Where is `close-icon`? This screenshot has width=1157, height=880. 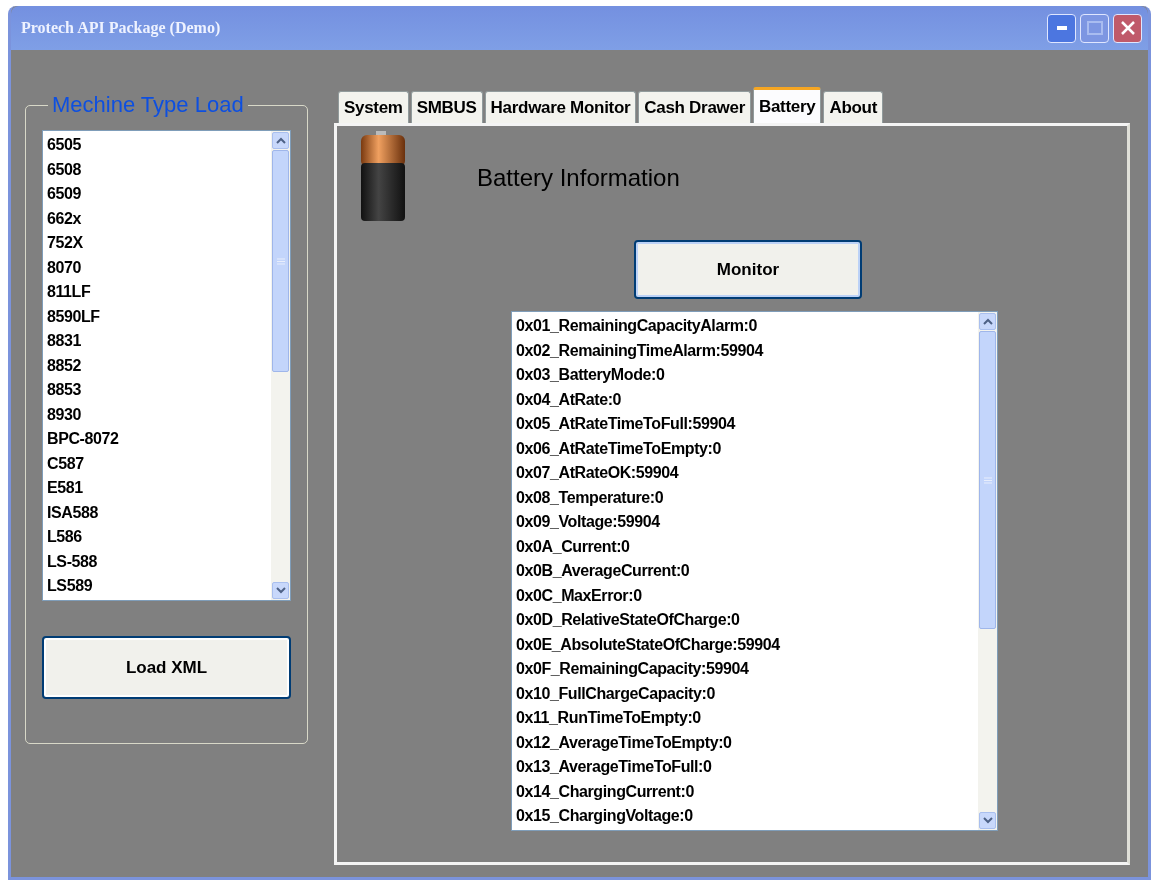 close-icon is located at coordinates (1127, 28).